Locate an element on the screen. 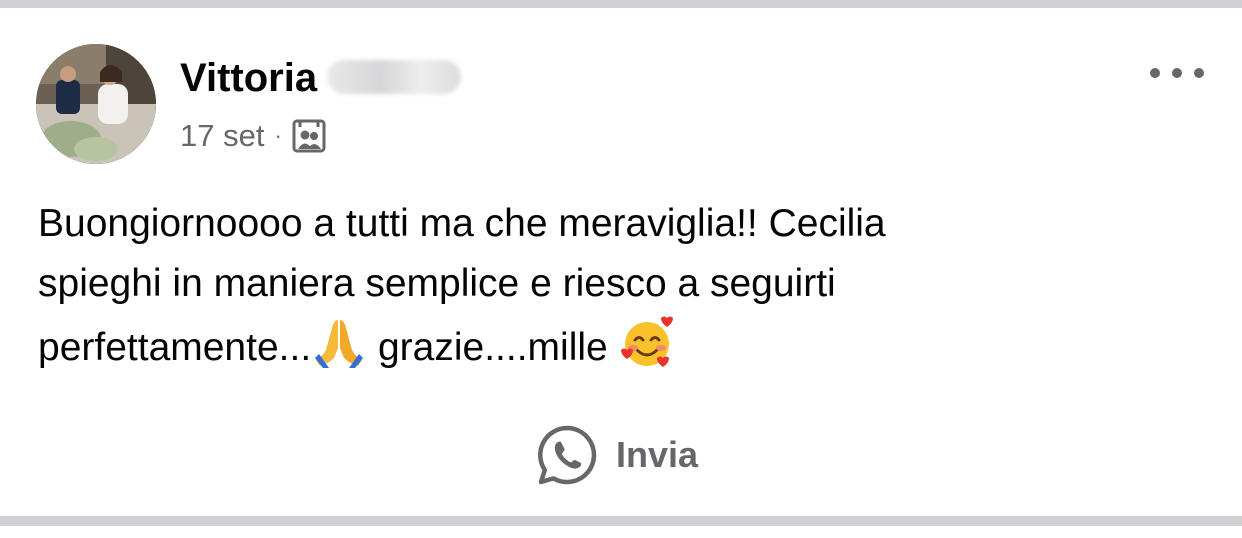 The image size is (1242, 538). folded-hands-emoji is located at coordinates (339, 342).